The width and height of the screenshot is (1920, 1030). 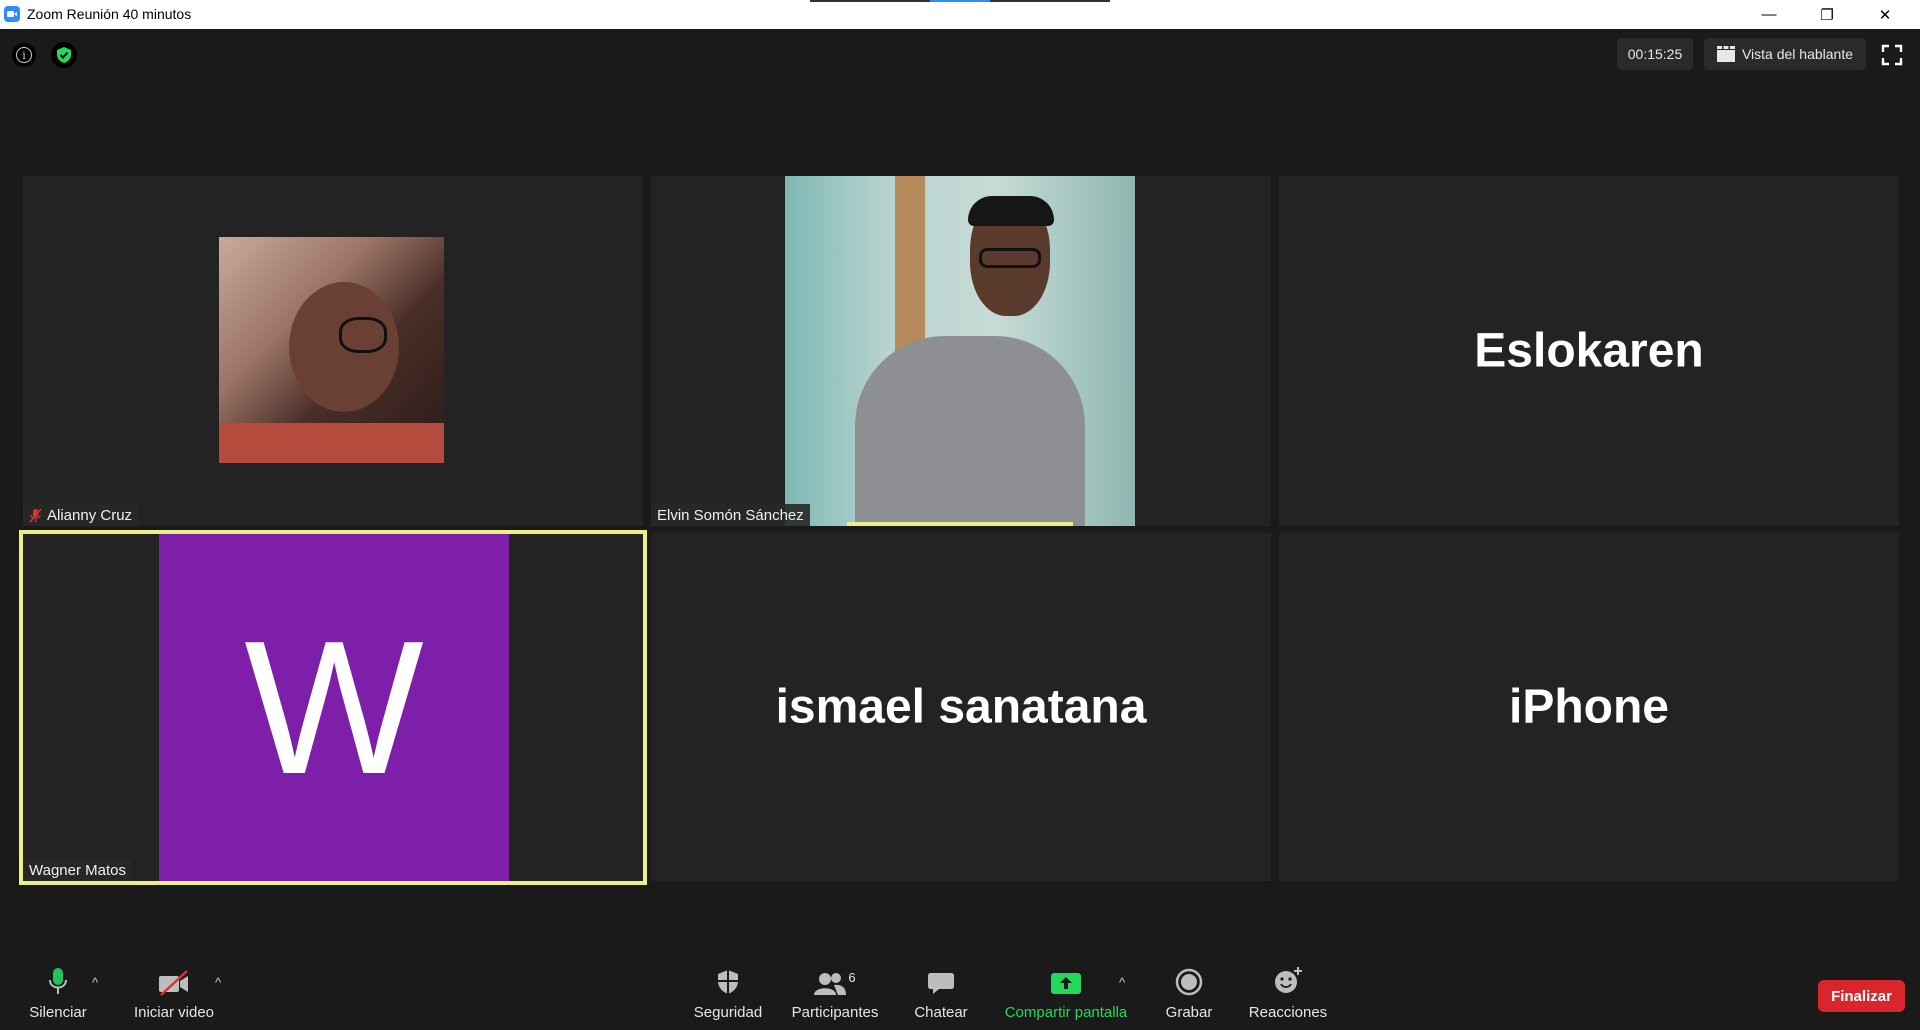 I want to click on speaker-view-button: Vista del hablante, so click(x=1785, y=54).